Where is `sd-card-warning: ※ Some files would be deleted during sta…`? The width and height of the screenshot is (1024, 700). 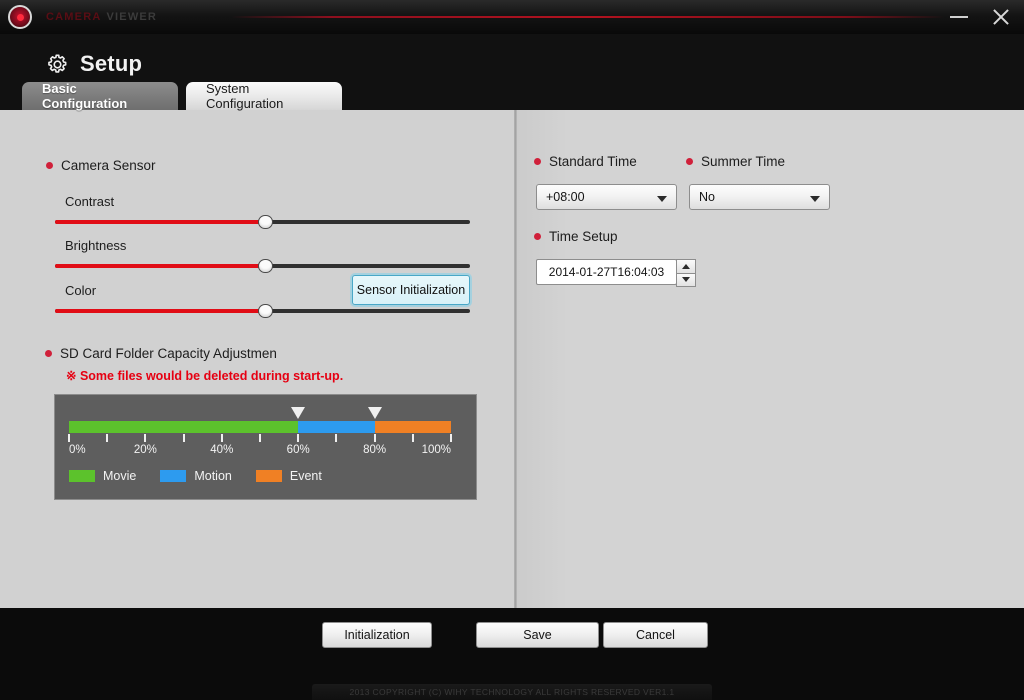 sd-card-warning: ※ Some files would be deleted during sta… is located at coordinates (205, 376).